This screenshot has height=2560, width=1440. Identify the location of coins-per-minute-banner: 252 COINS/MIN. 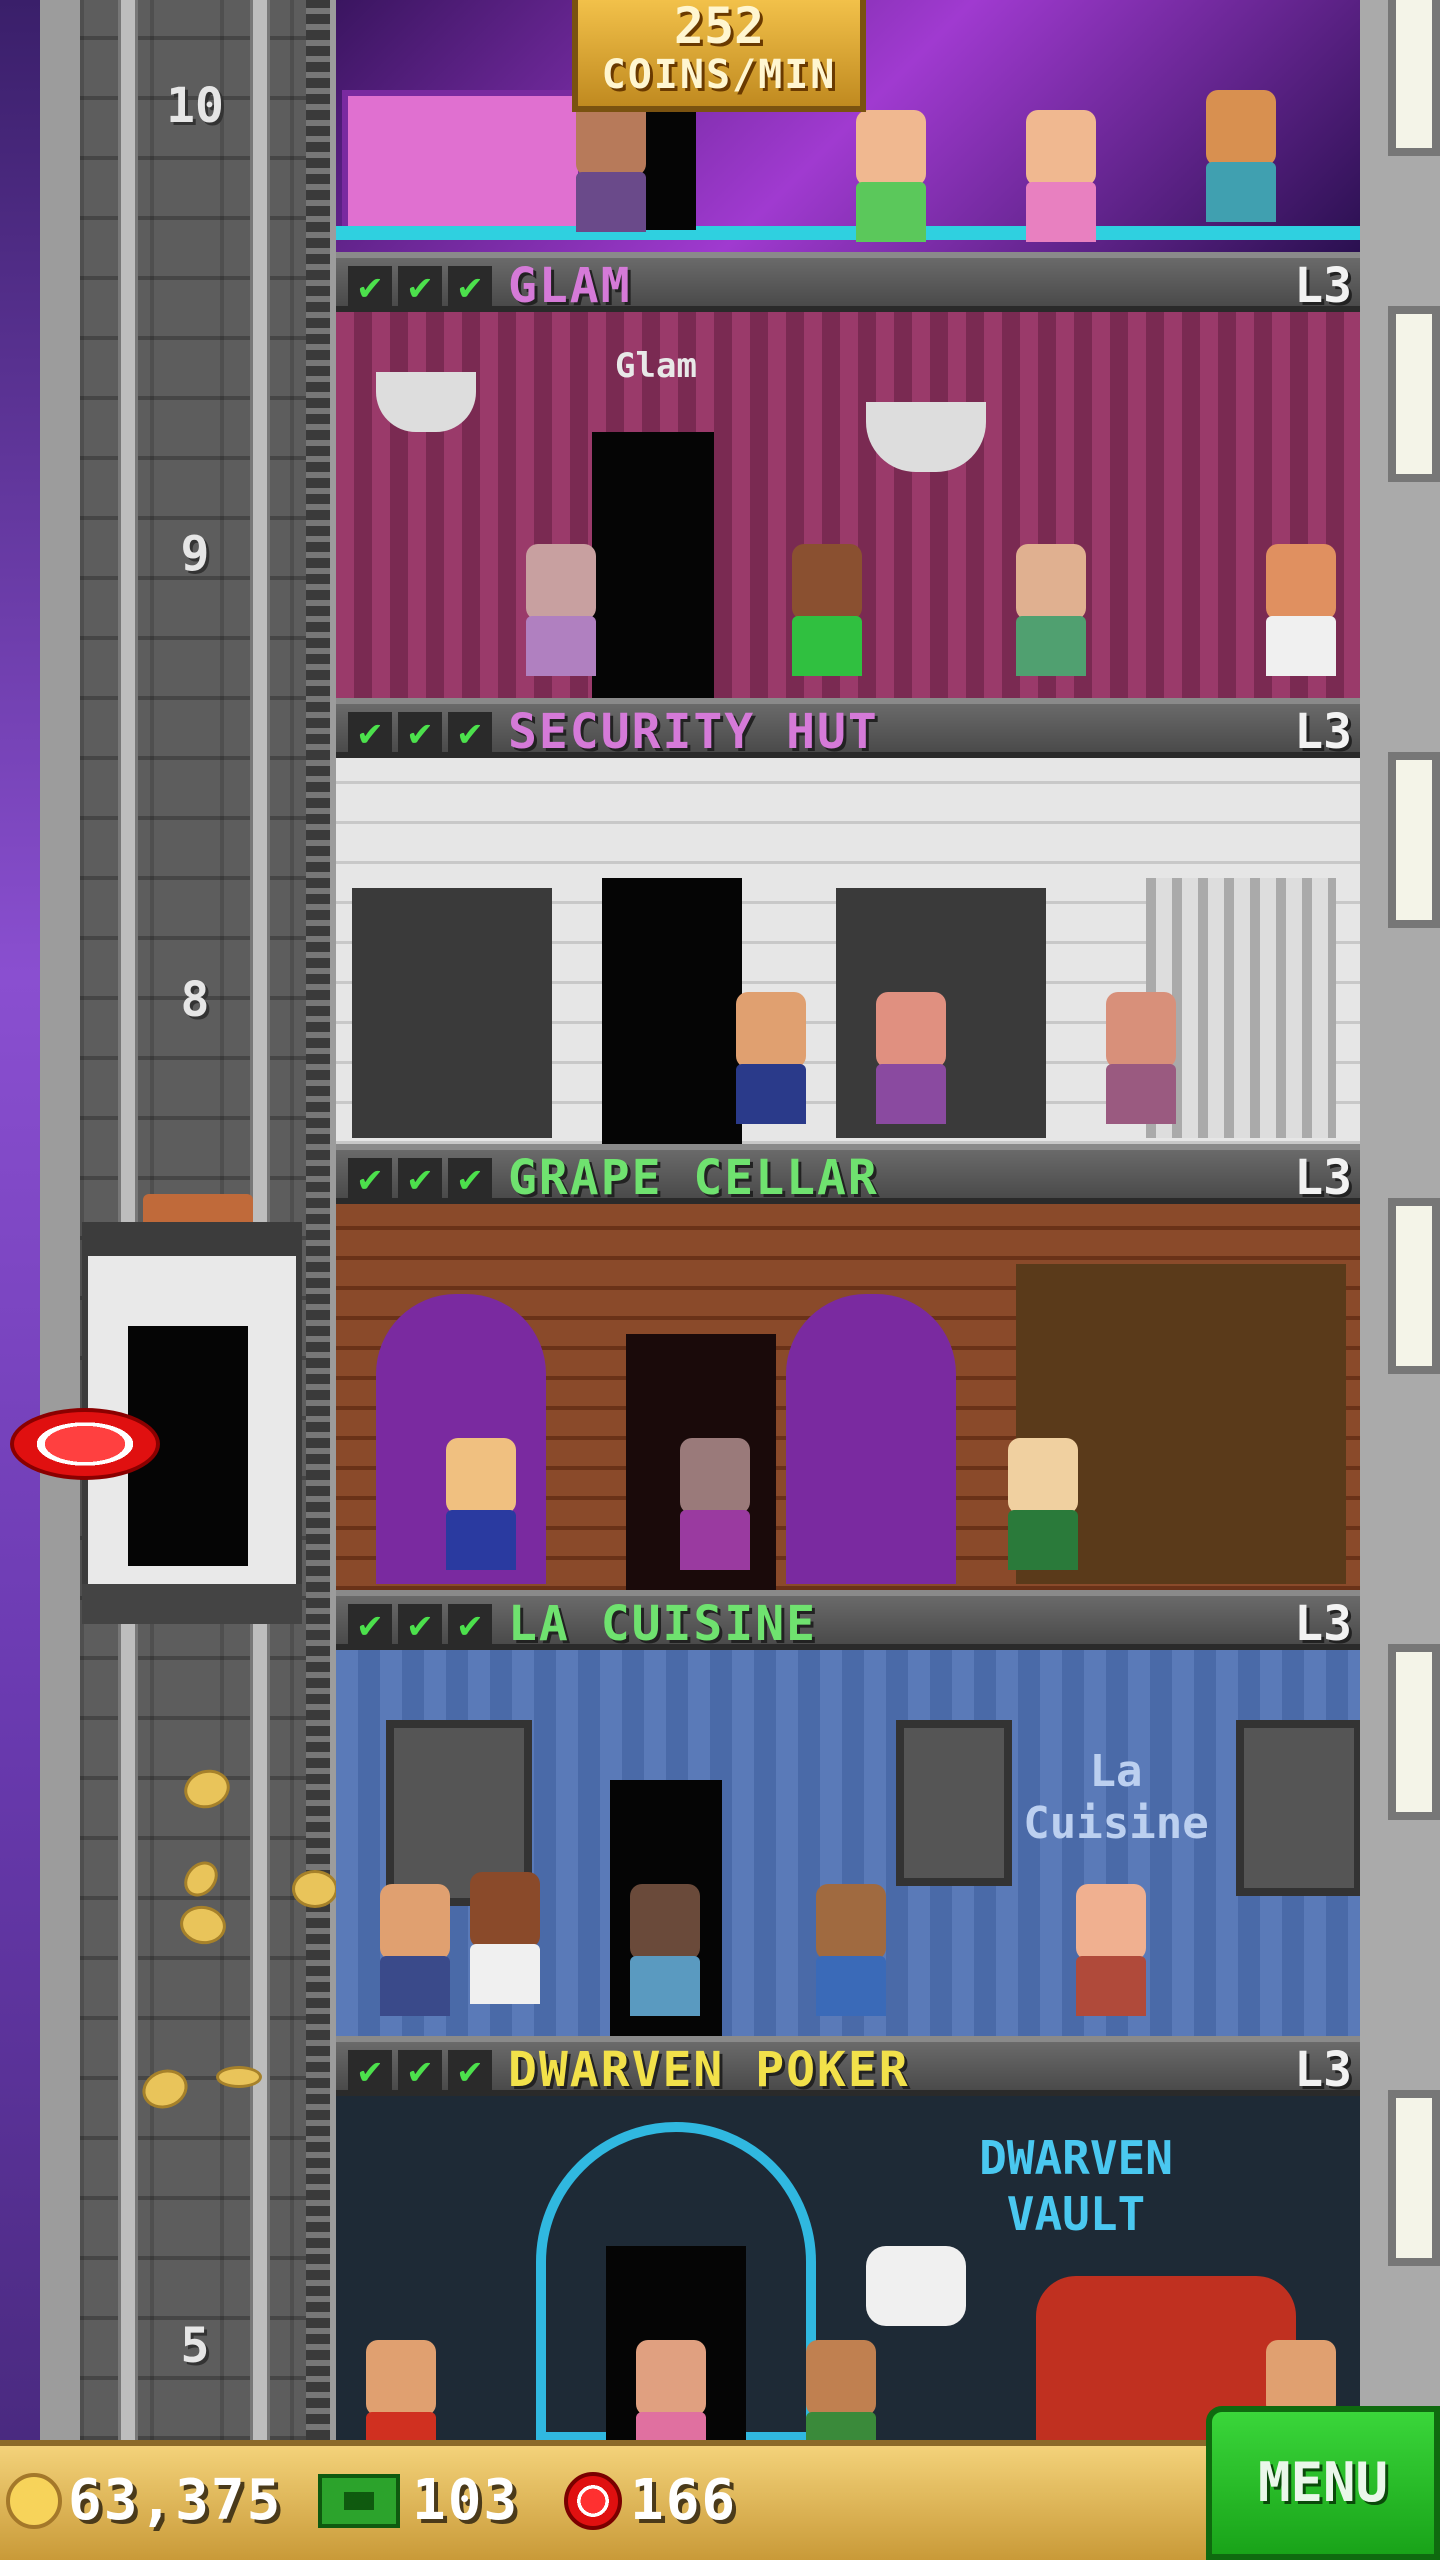
(719, 56).